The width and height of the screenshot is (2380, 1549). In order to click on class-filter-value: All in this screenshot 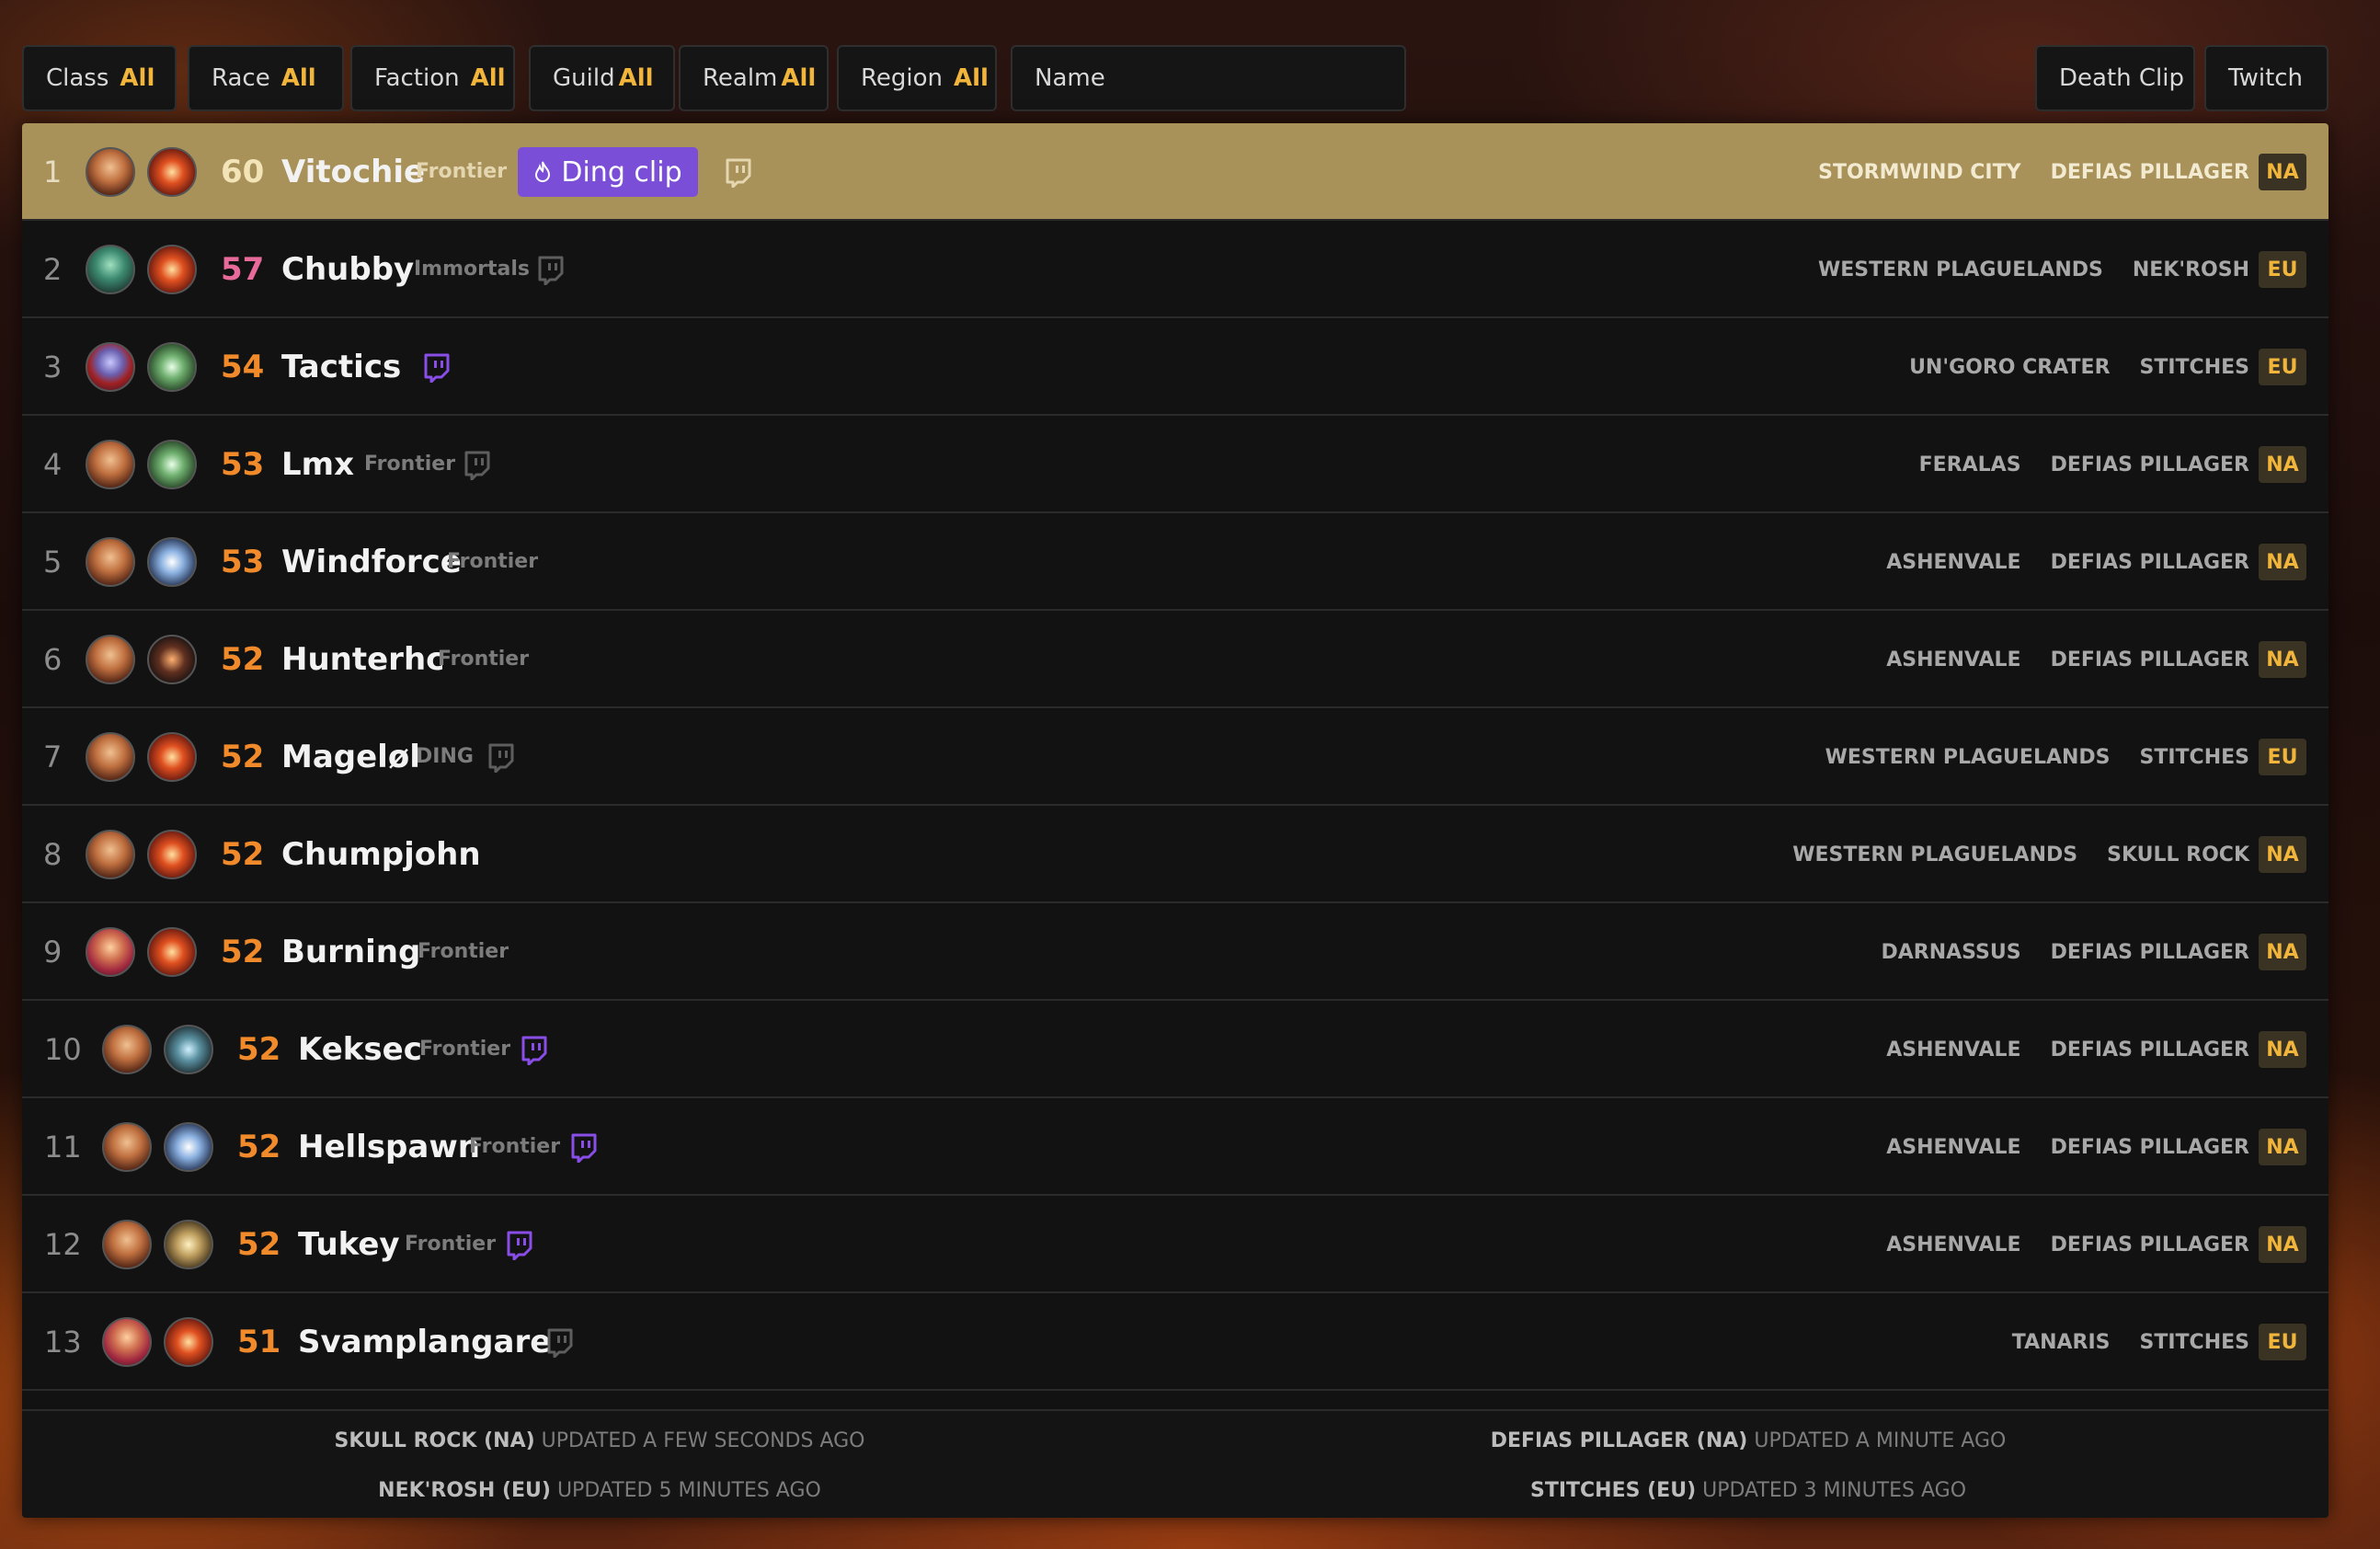, I will do `click(137, 78)`.